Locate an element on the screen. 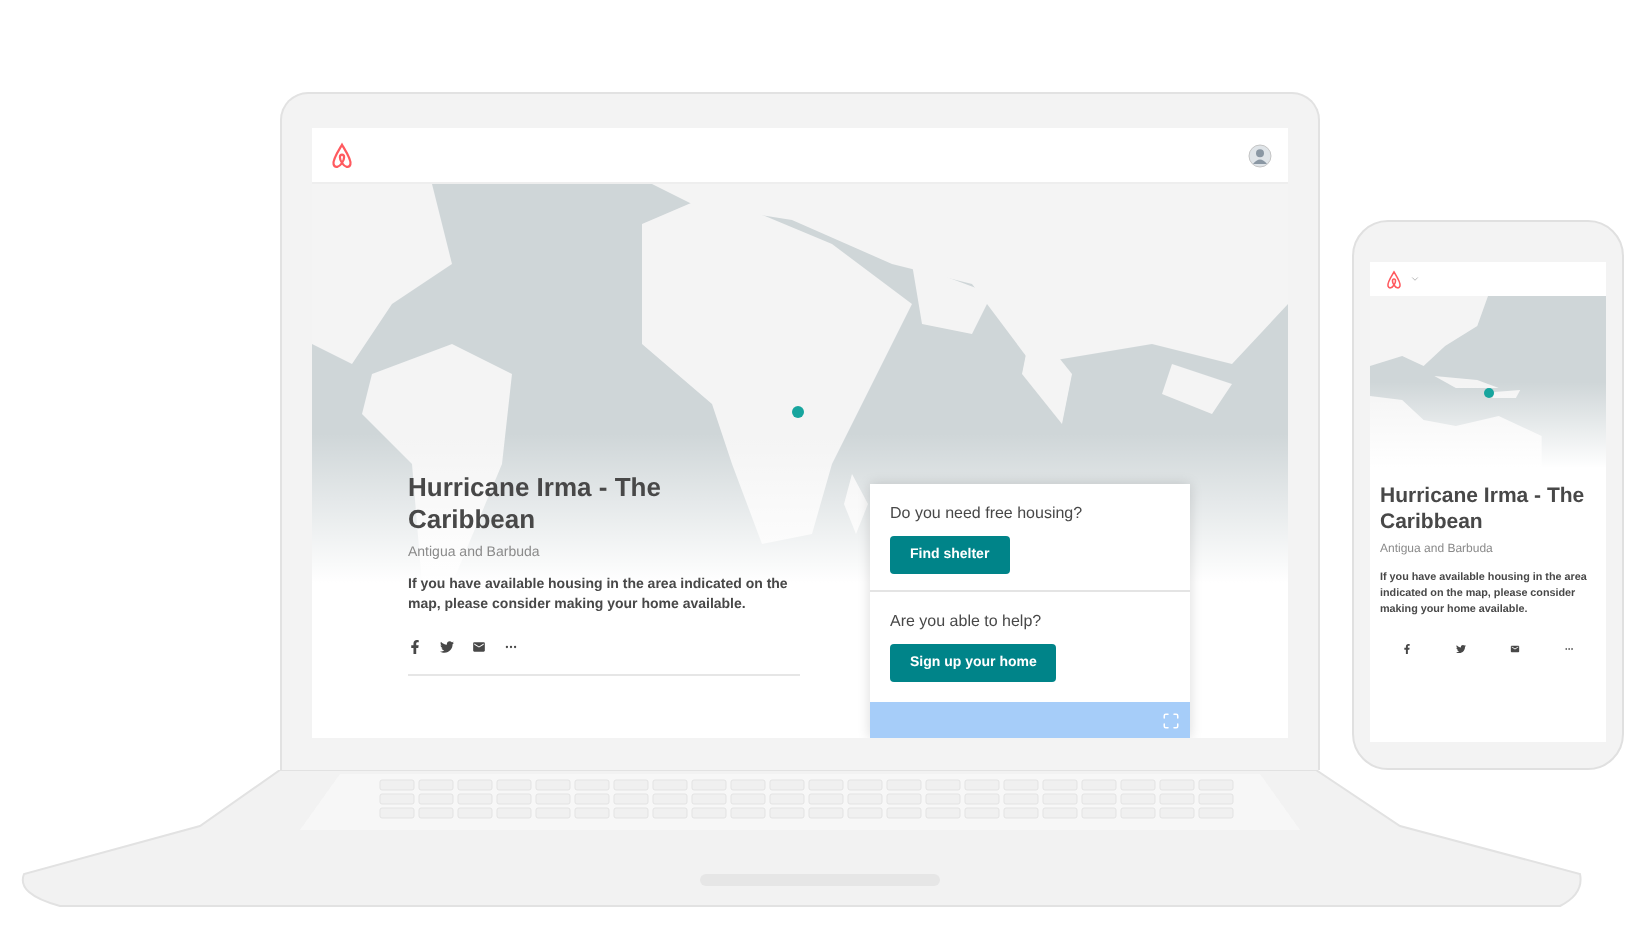 The width and height of the screenshot is (1640, 936). avatar-icon is located at coordinates (1260, 155).